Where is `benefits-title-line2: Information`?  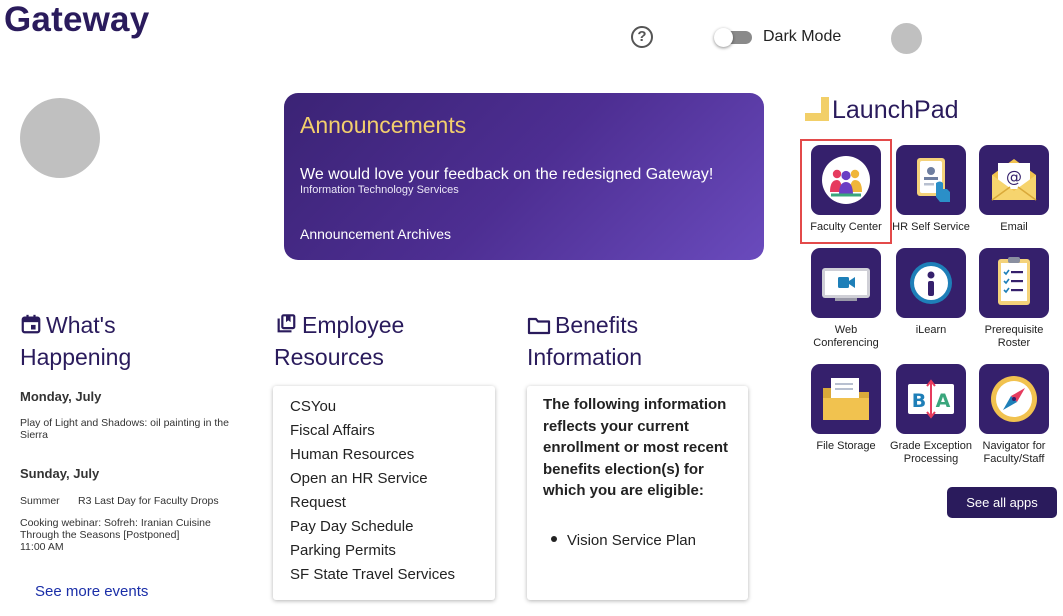
benefits-title-line2: Information is located at coordinates (585, 357).